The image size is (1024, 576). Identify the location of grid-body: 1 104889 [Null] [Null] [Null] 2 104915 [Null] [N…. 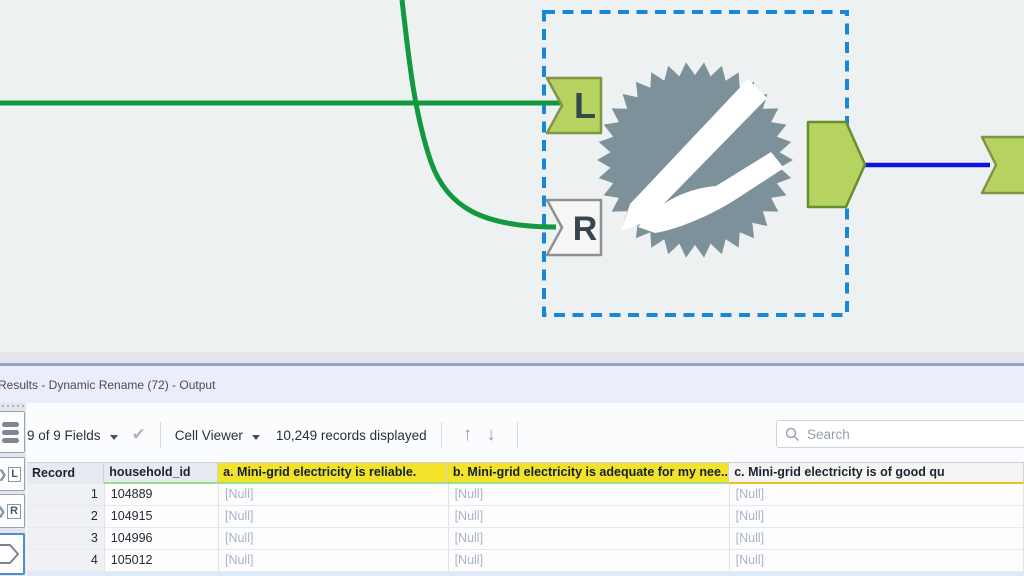
(525, 528).